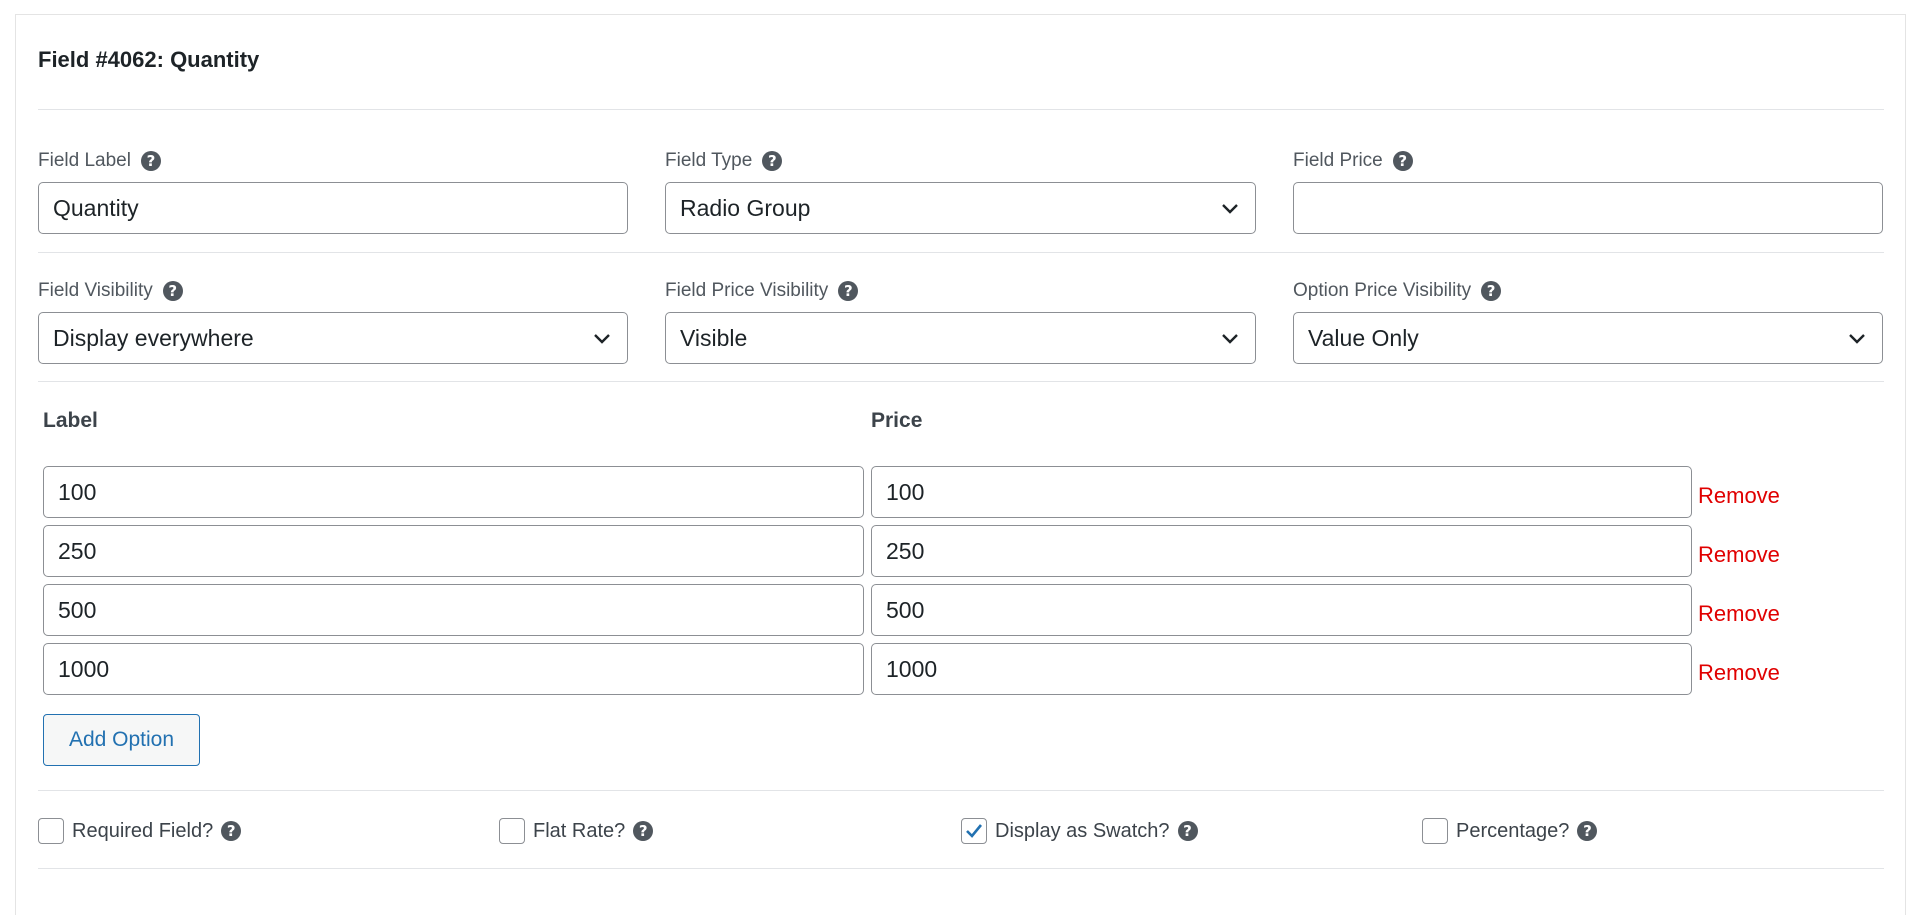 This screenshot has height=915, width=1920. Describe the element at coordinates (84, 160) in the screenshot. I see `field-label-text: Field Label` at that location.